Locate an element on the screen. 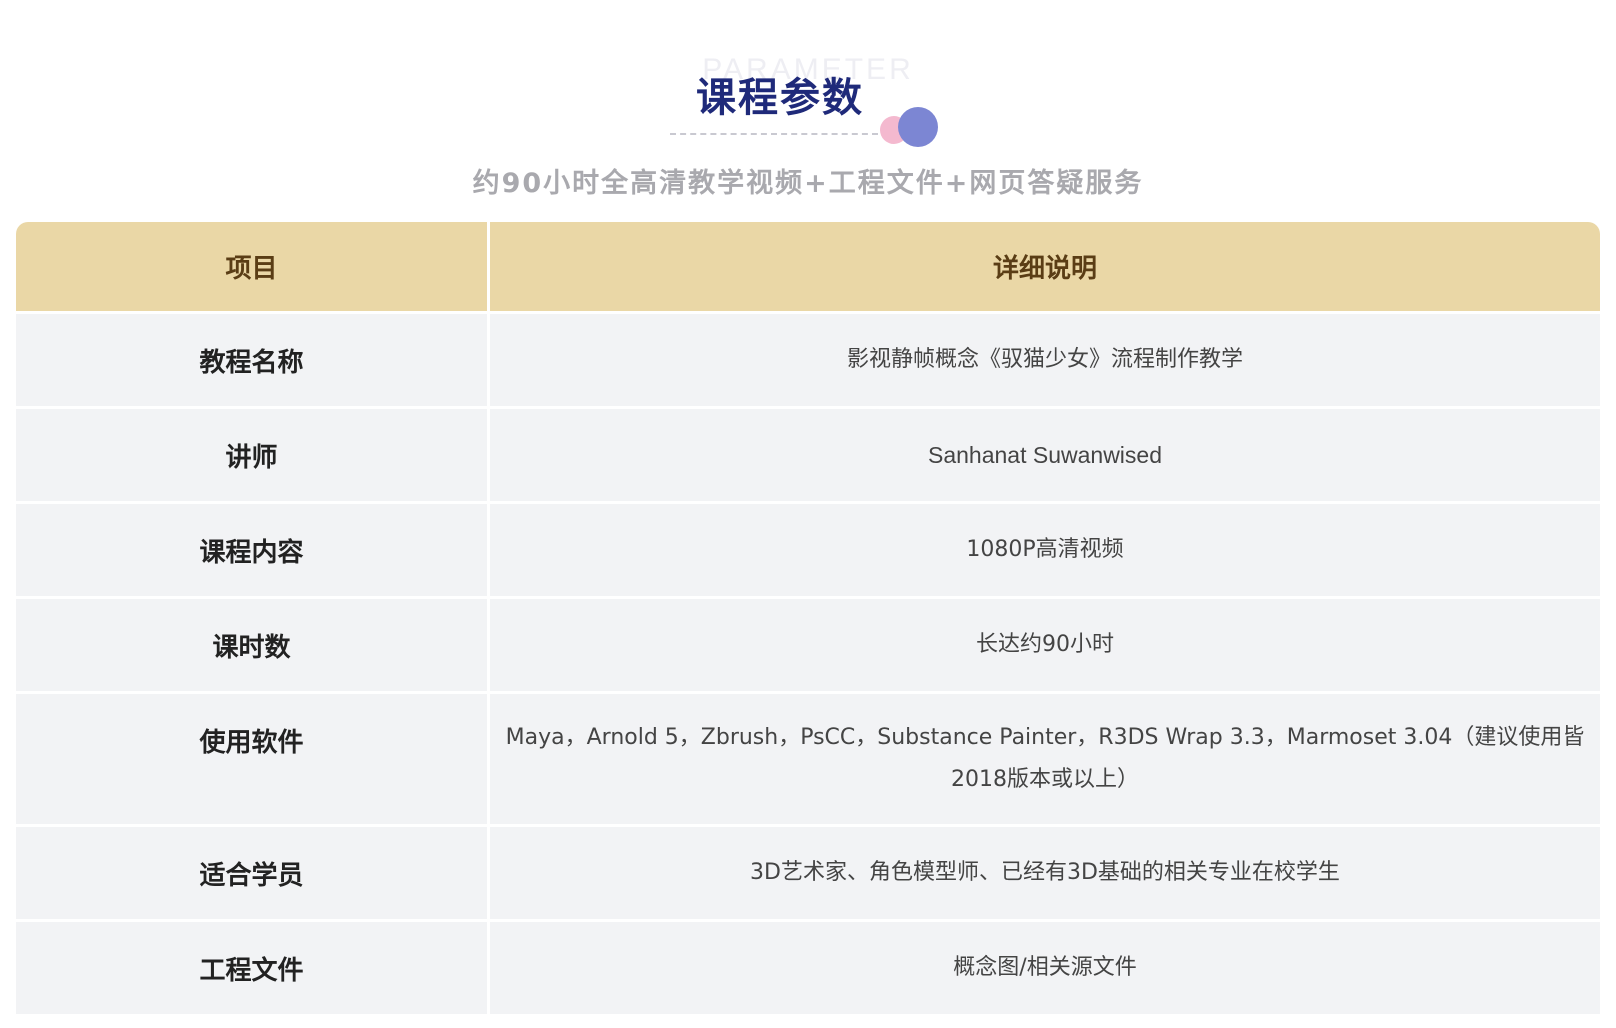 The height and width of the screenshot is (1028, 1616). row-value-course-content: 1080P高清视频 is located at coordinates (1045, 549).